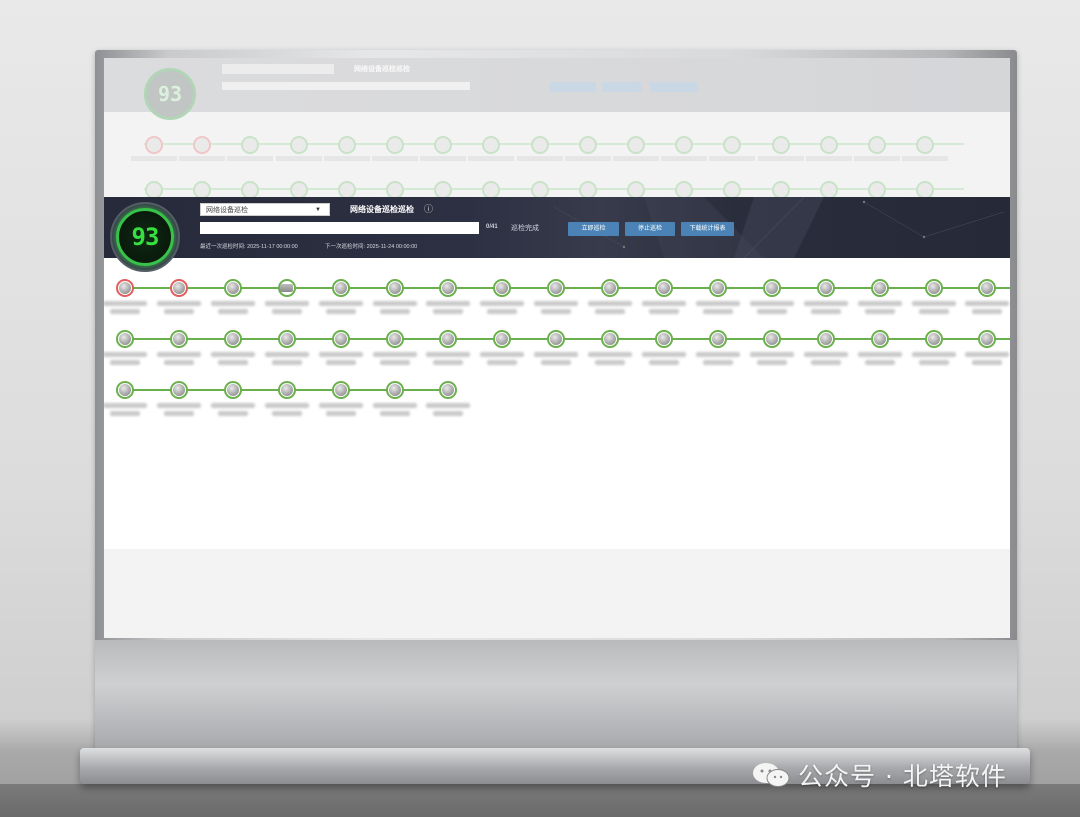  Describe the element at coordinates (339, 228) in the screenshot. I see `search-input` at that location.